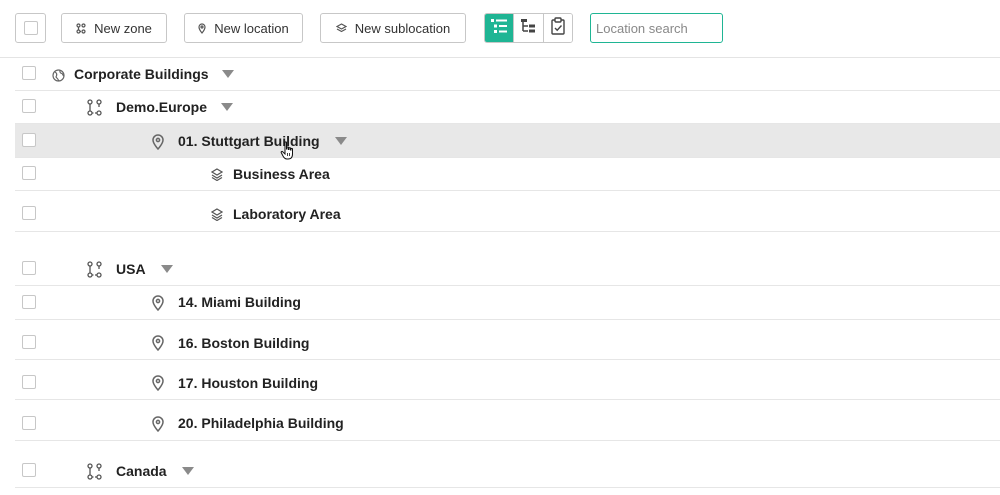 The width and height of the screenshot is (1000, 495). What do you see at coordinates (131, 269) in the screenshot?
I see `tree-label: USA` at bounding box center [131, 269].